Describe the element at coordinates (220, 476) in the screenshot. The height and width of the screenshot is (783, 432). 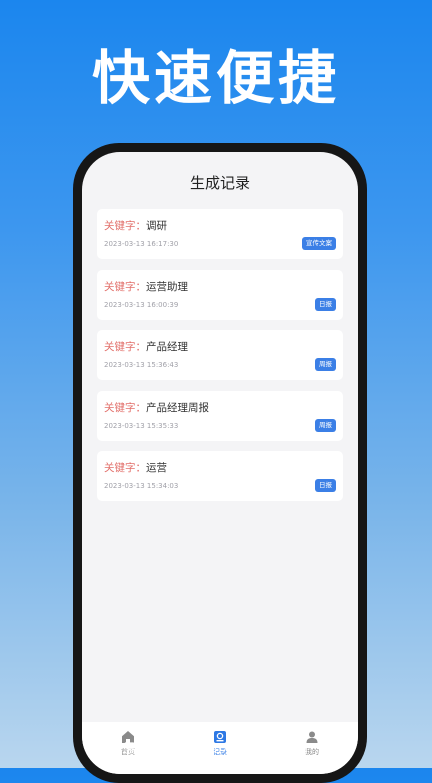
I see `record-card: 关键字：运营 2023-03-13 15:34:03 日报` at that location.